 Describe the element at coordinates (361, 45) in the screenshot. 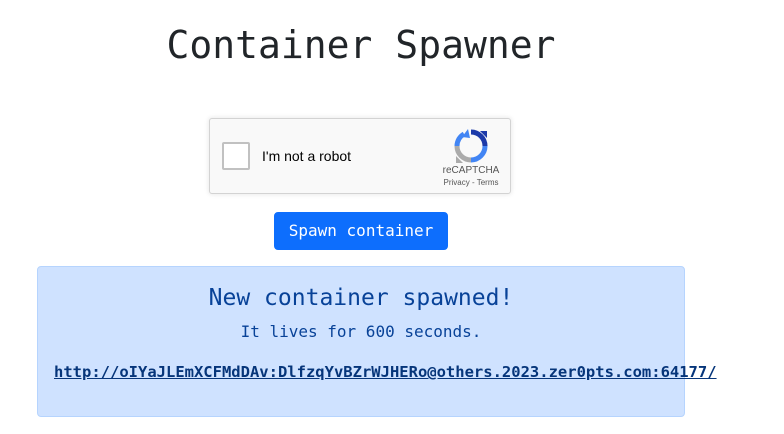

I see `page-title: Container Spawner` at that location.